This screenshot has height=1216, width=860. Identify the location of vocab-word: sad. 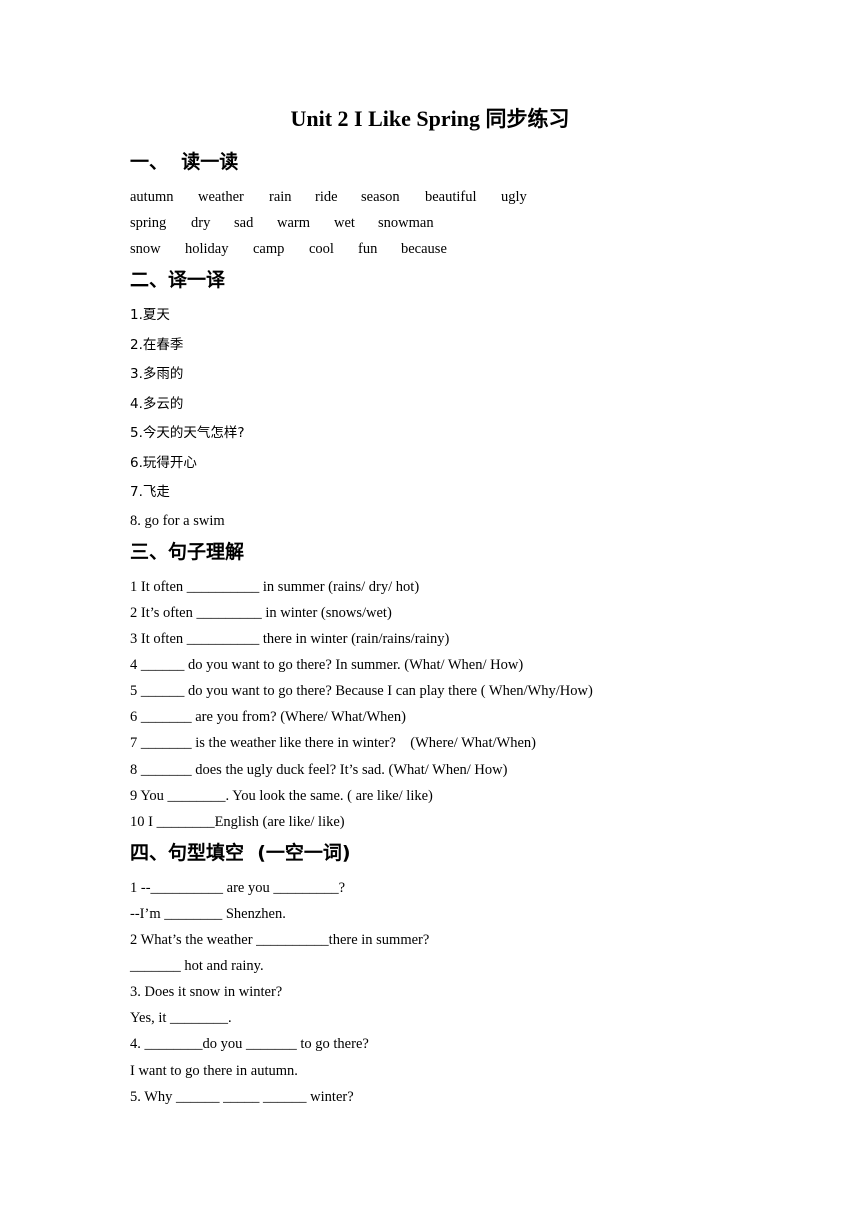
(244, 223).